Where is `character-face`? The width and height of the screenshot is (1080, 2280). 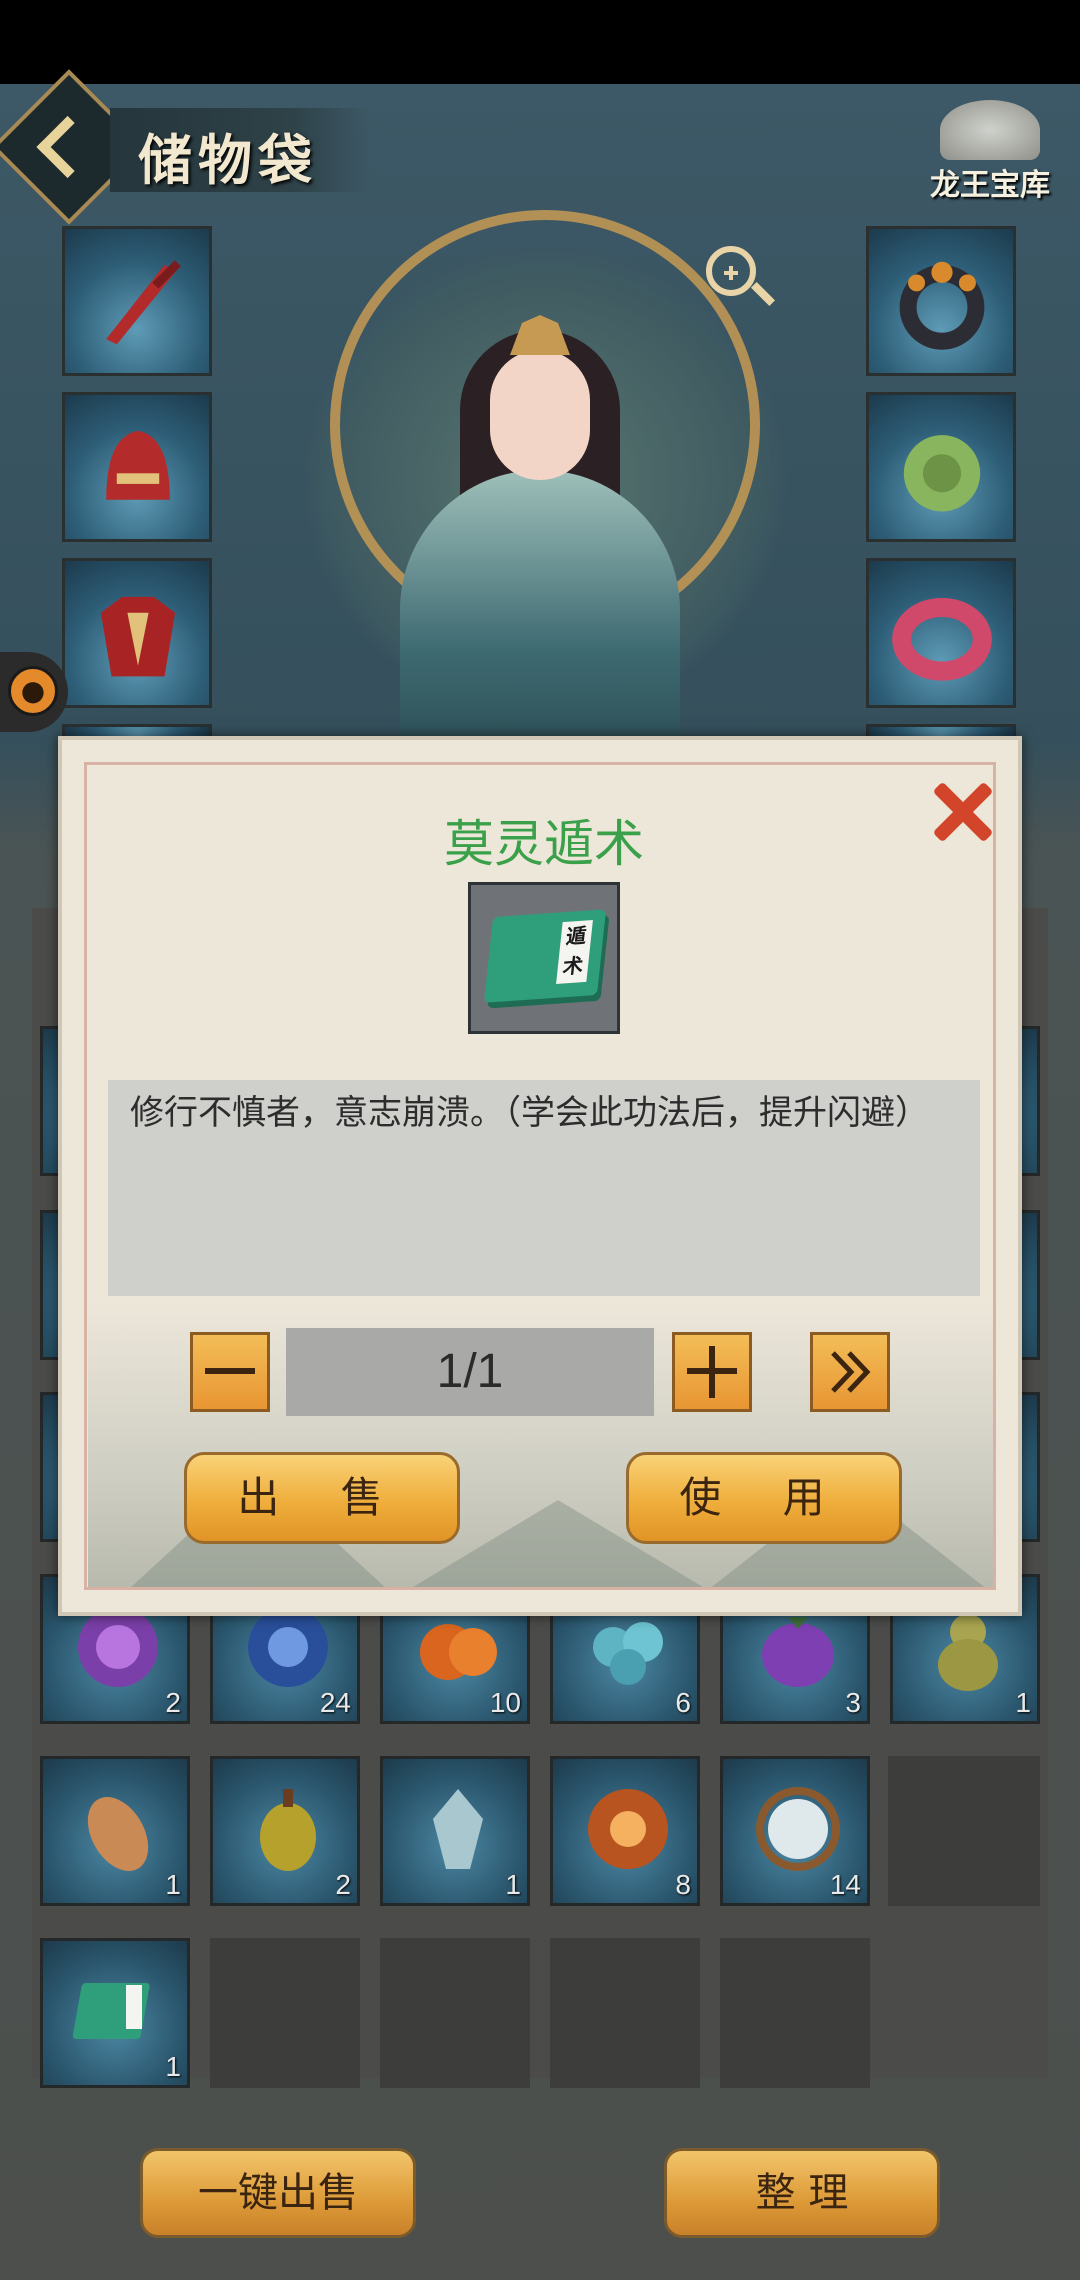
character-face is located at coordinates (540, 415).